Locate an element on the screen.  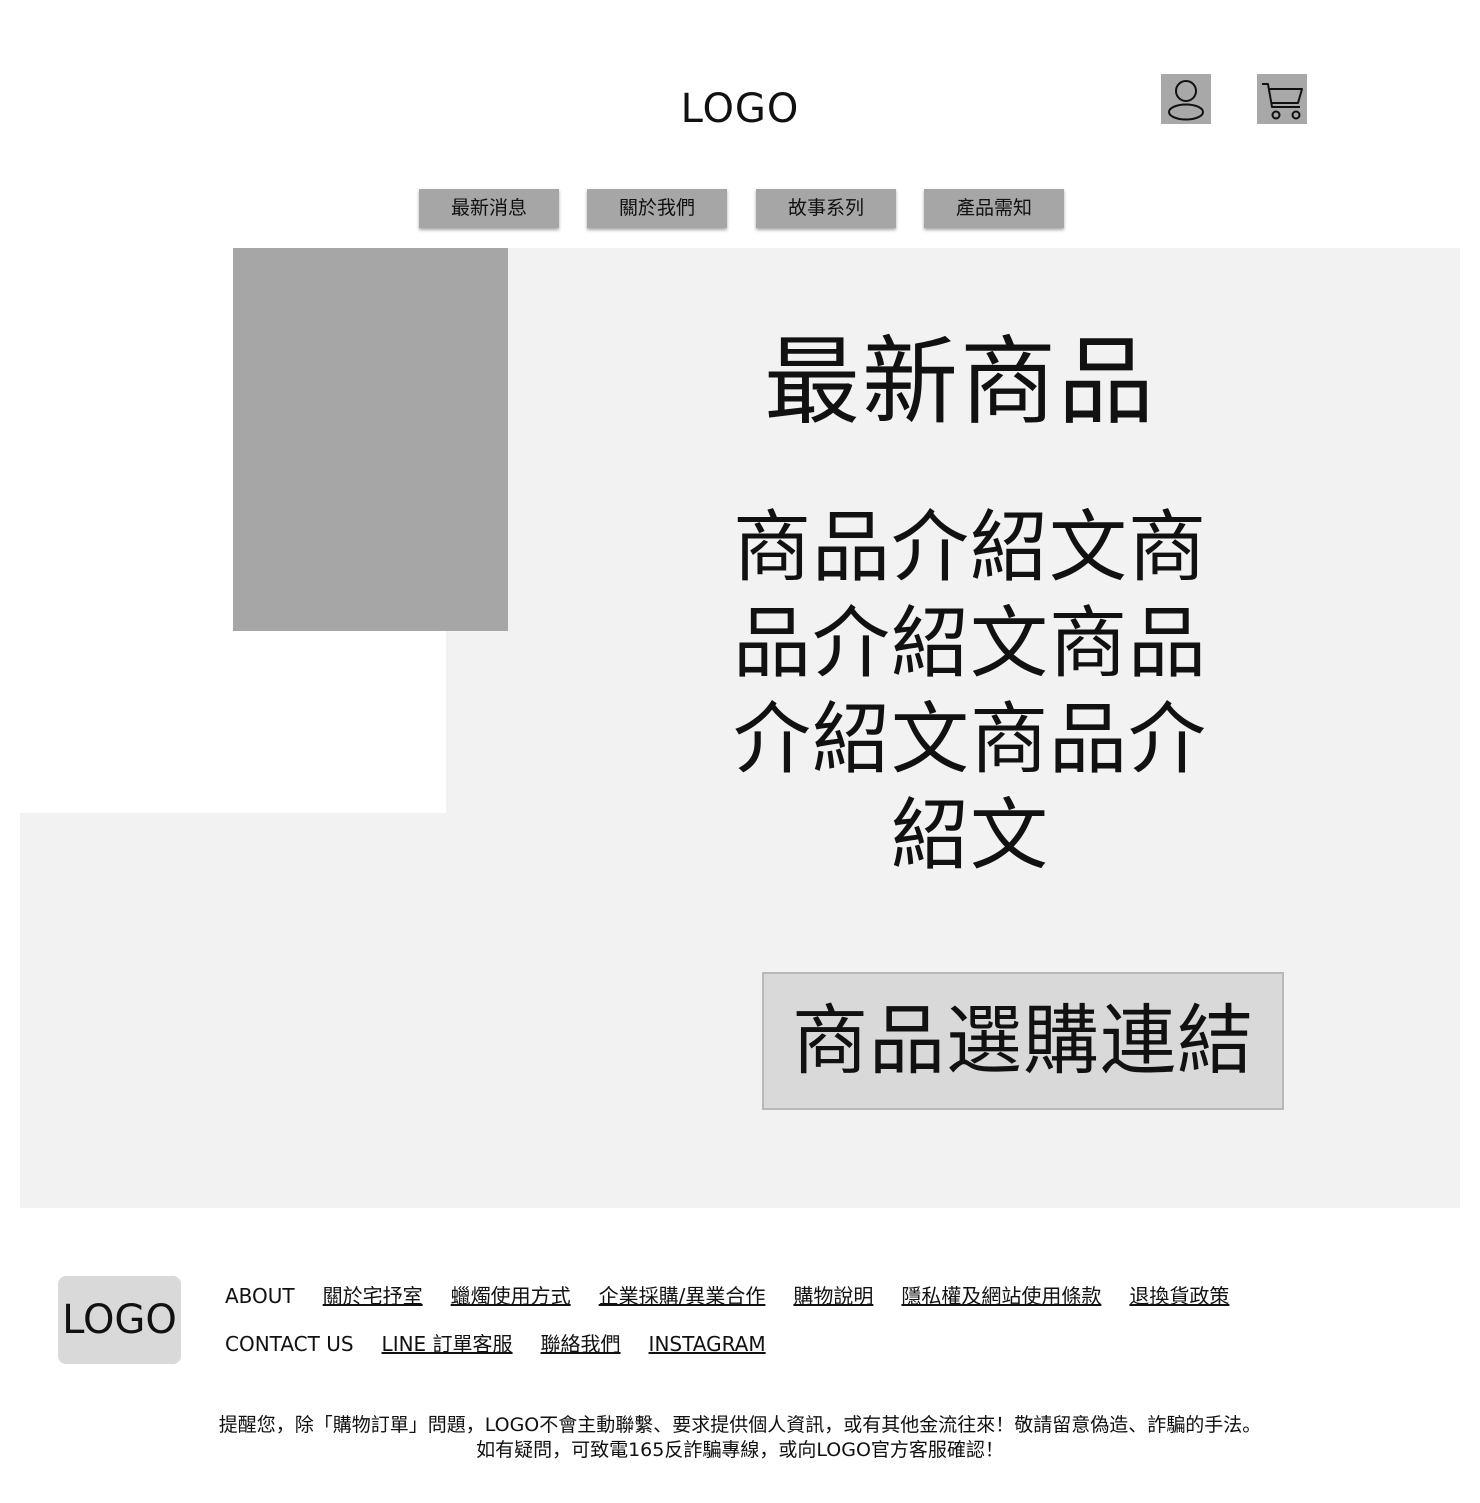
footer-link-contact-us: 聯絡我們 is located at coordinates (581, 1344).